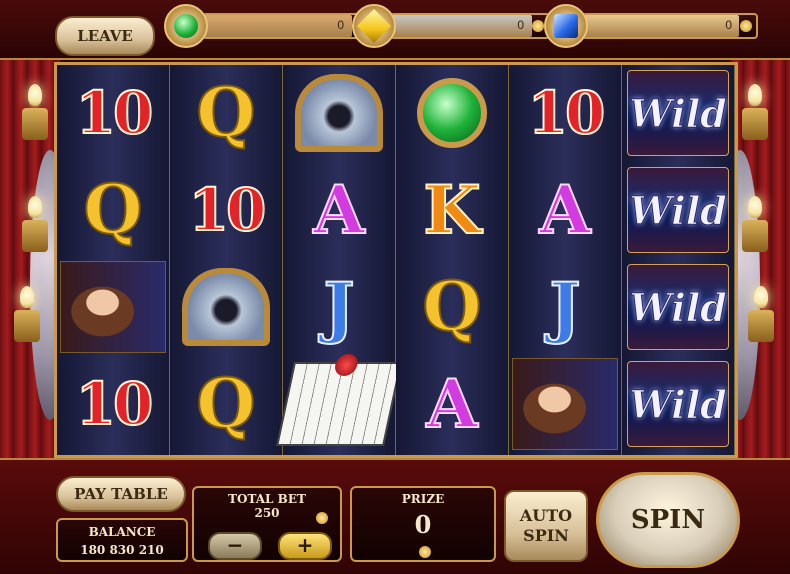 Image resolution: width=790 pixels, height=574 pixels. I want to click on paytable-button: PAY TABLE, so click(121, 494).